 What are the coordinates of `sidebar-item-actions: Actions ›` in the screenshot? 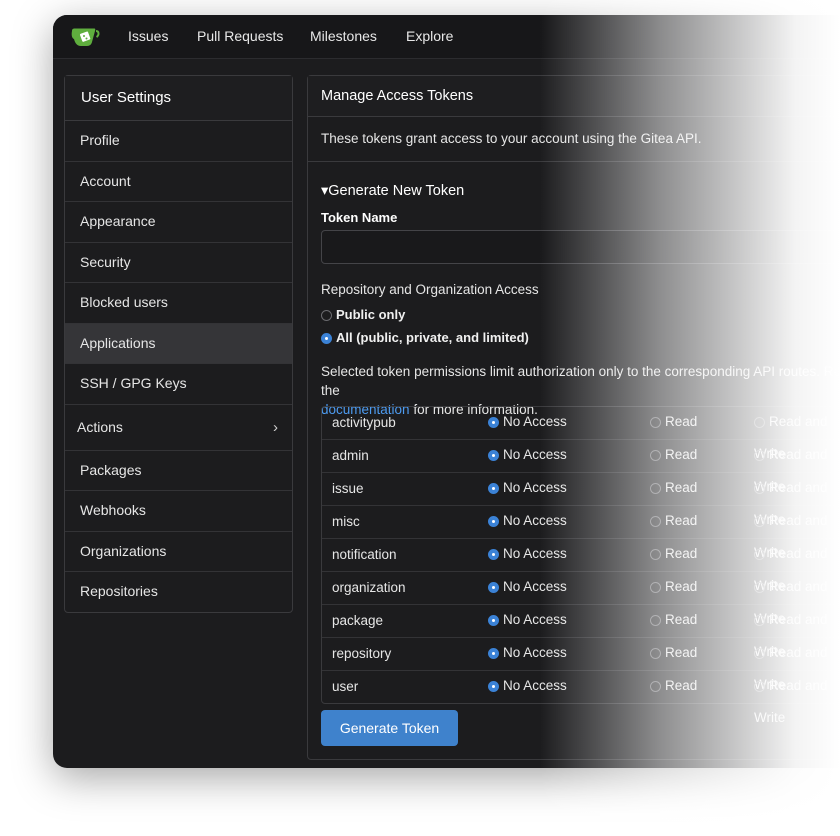 It's located at (178, 428).